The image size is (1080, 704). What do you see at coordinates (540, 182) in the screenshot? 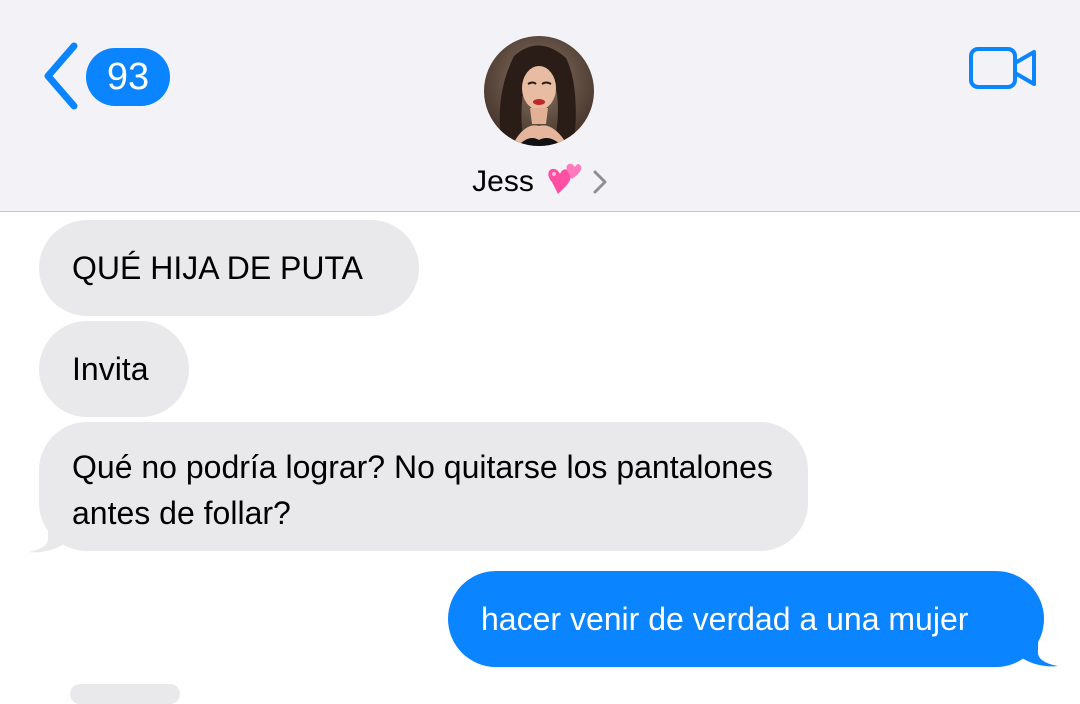
I see `contact-name-row: Jess` at bounding box center [540, 182].